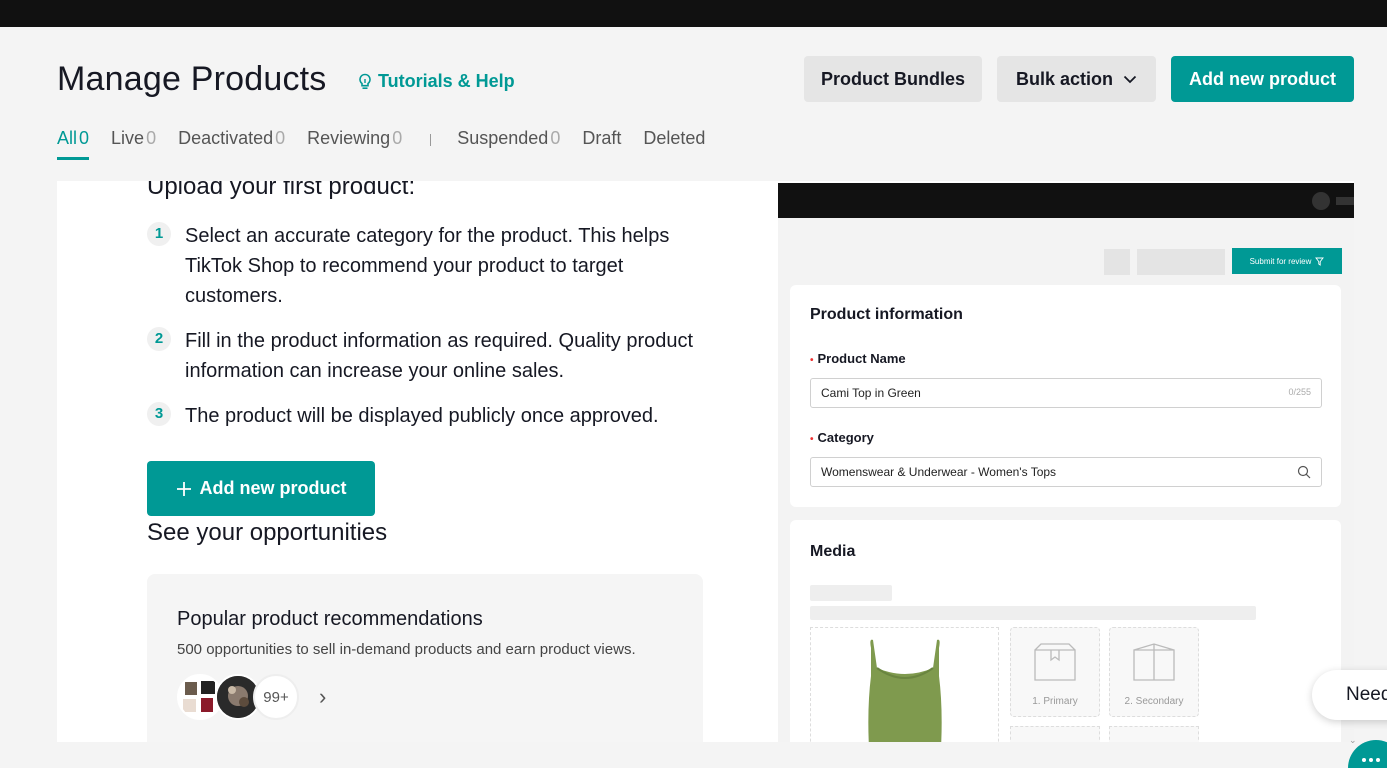 The height and width of the screenshot is (768, 1387). I want to click on add-new-product-button: Add new product, so click(261, 488).